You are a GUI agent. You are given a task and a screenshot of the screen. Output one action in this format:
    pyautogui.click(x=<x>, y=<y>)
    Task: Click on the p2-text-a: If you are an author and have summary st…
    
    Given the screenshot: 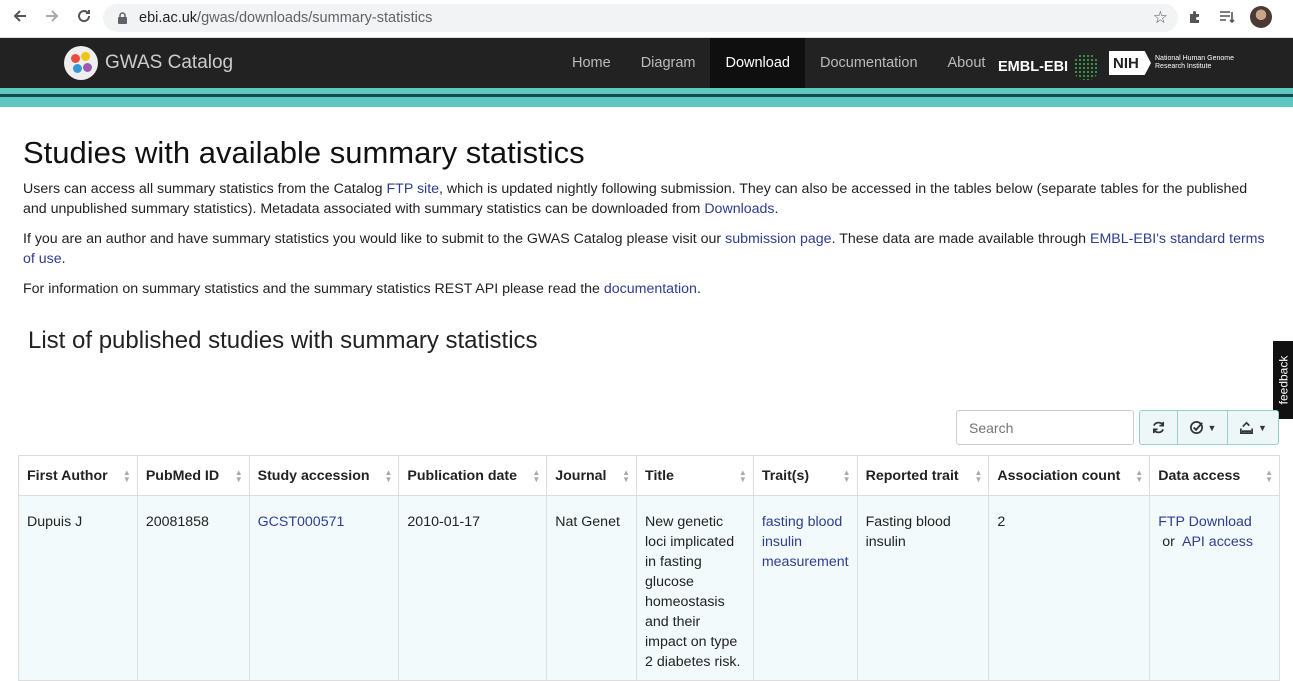 What is the action you would take?
    pyautogui.click(x=374, y=239)
    